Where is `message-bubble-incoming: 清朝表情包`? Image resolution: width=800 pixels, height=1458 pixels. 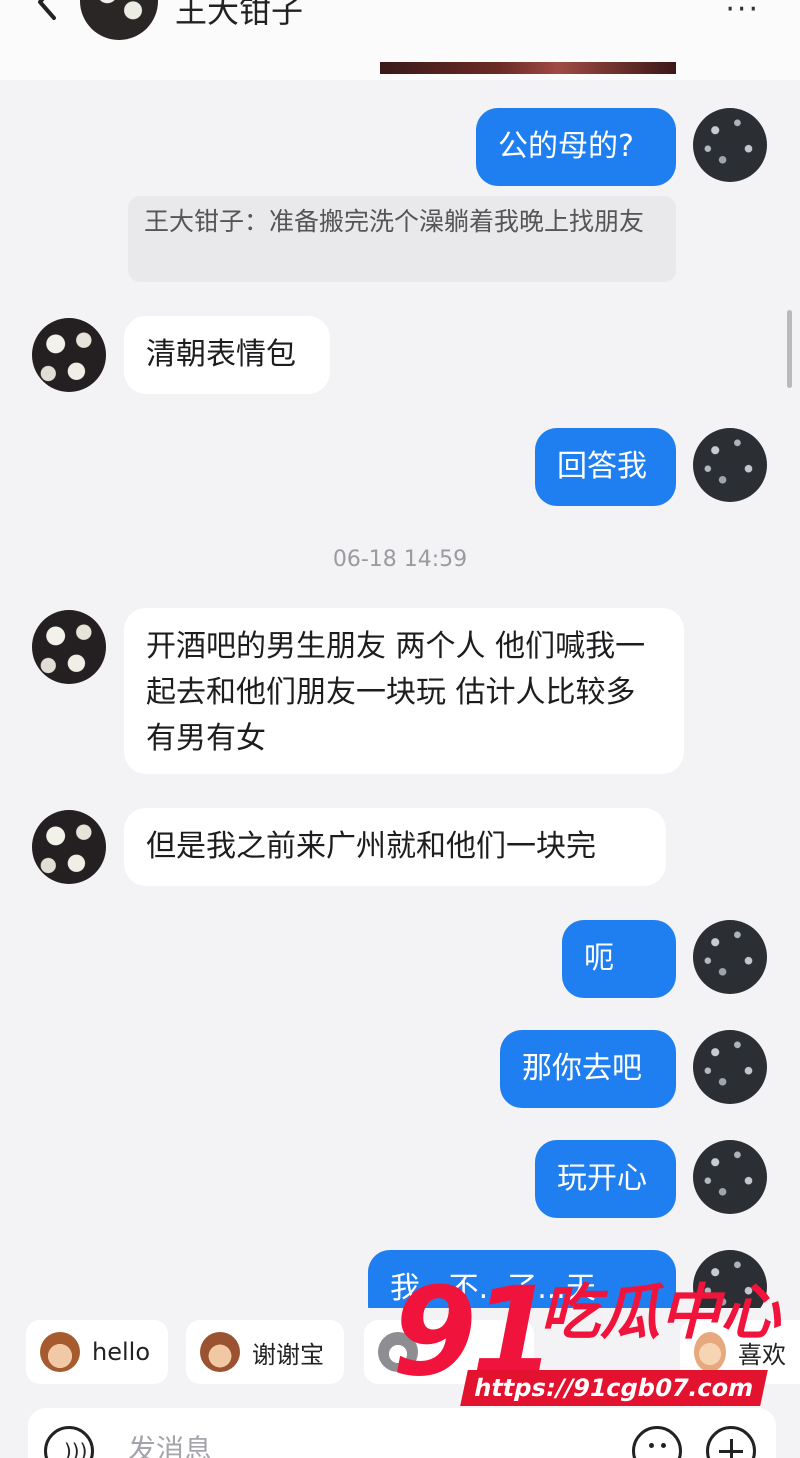
message-bubble-incoming: 清朝表情包 is located at coordinates (227, 355).